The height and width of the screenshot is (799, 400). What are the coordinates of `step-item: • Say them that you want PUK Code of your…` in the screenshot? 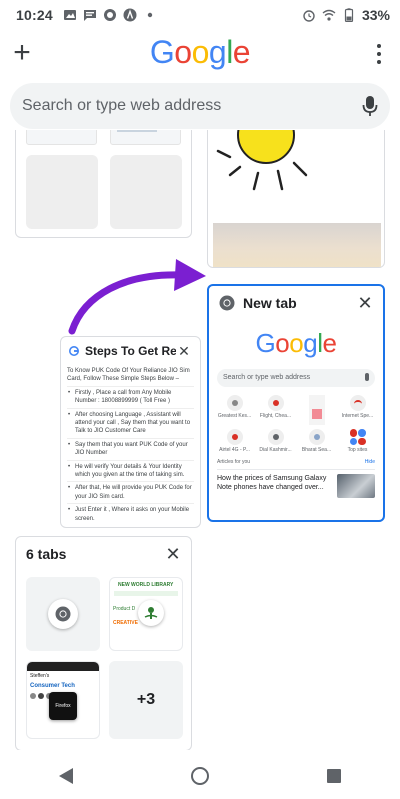 It's located at (130, 448).